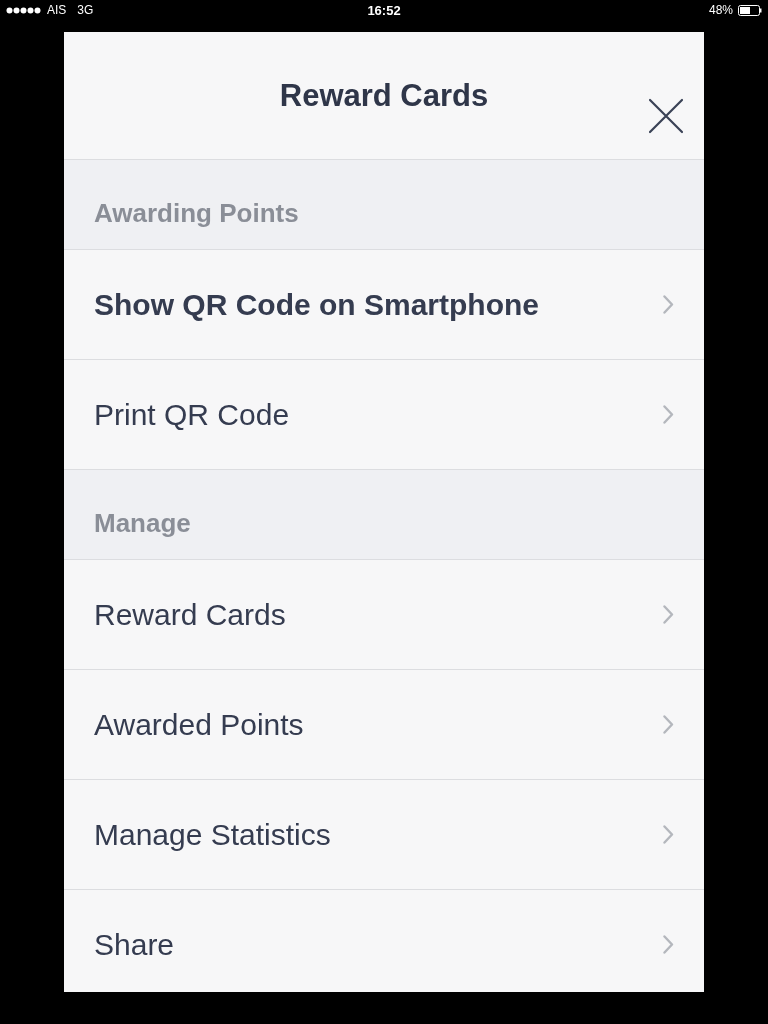 The image size is (768, 1024). What do you see at coordinates (384, 95) in the screenshot?
I see `dialog-title: Reward Cards` at bounding box center [384, 95].